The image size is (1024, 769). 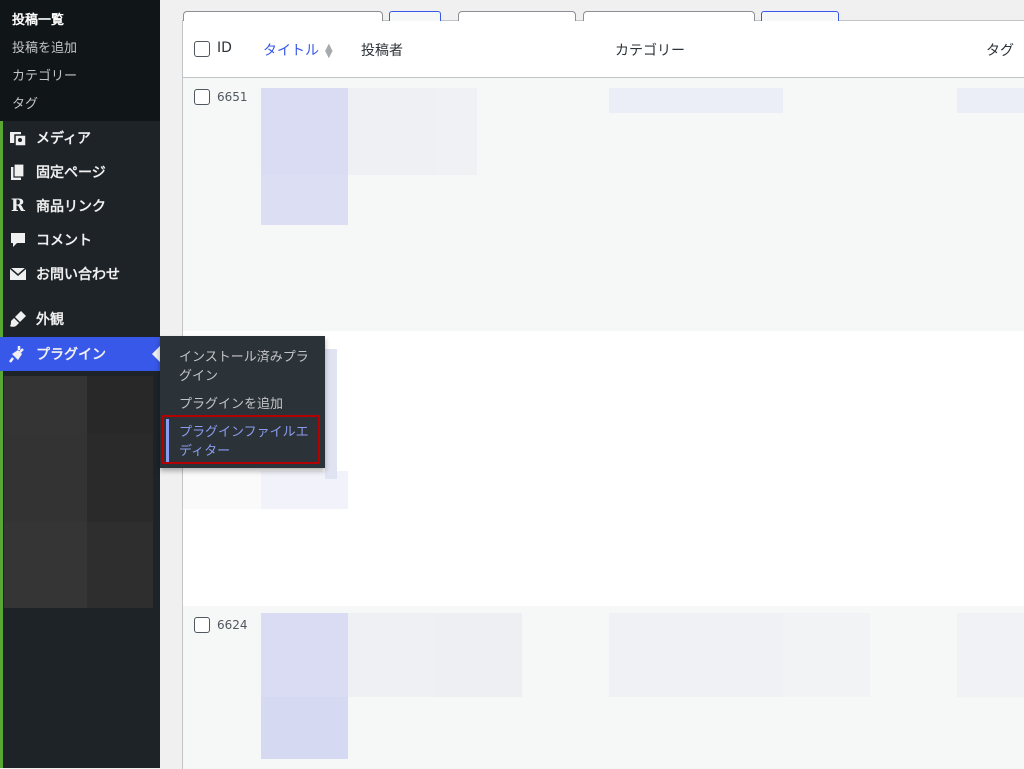 I want to click on submenu-tags: タグ, so click(x=25, y=102).